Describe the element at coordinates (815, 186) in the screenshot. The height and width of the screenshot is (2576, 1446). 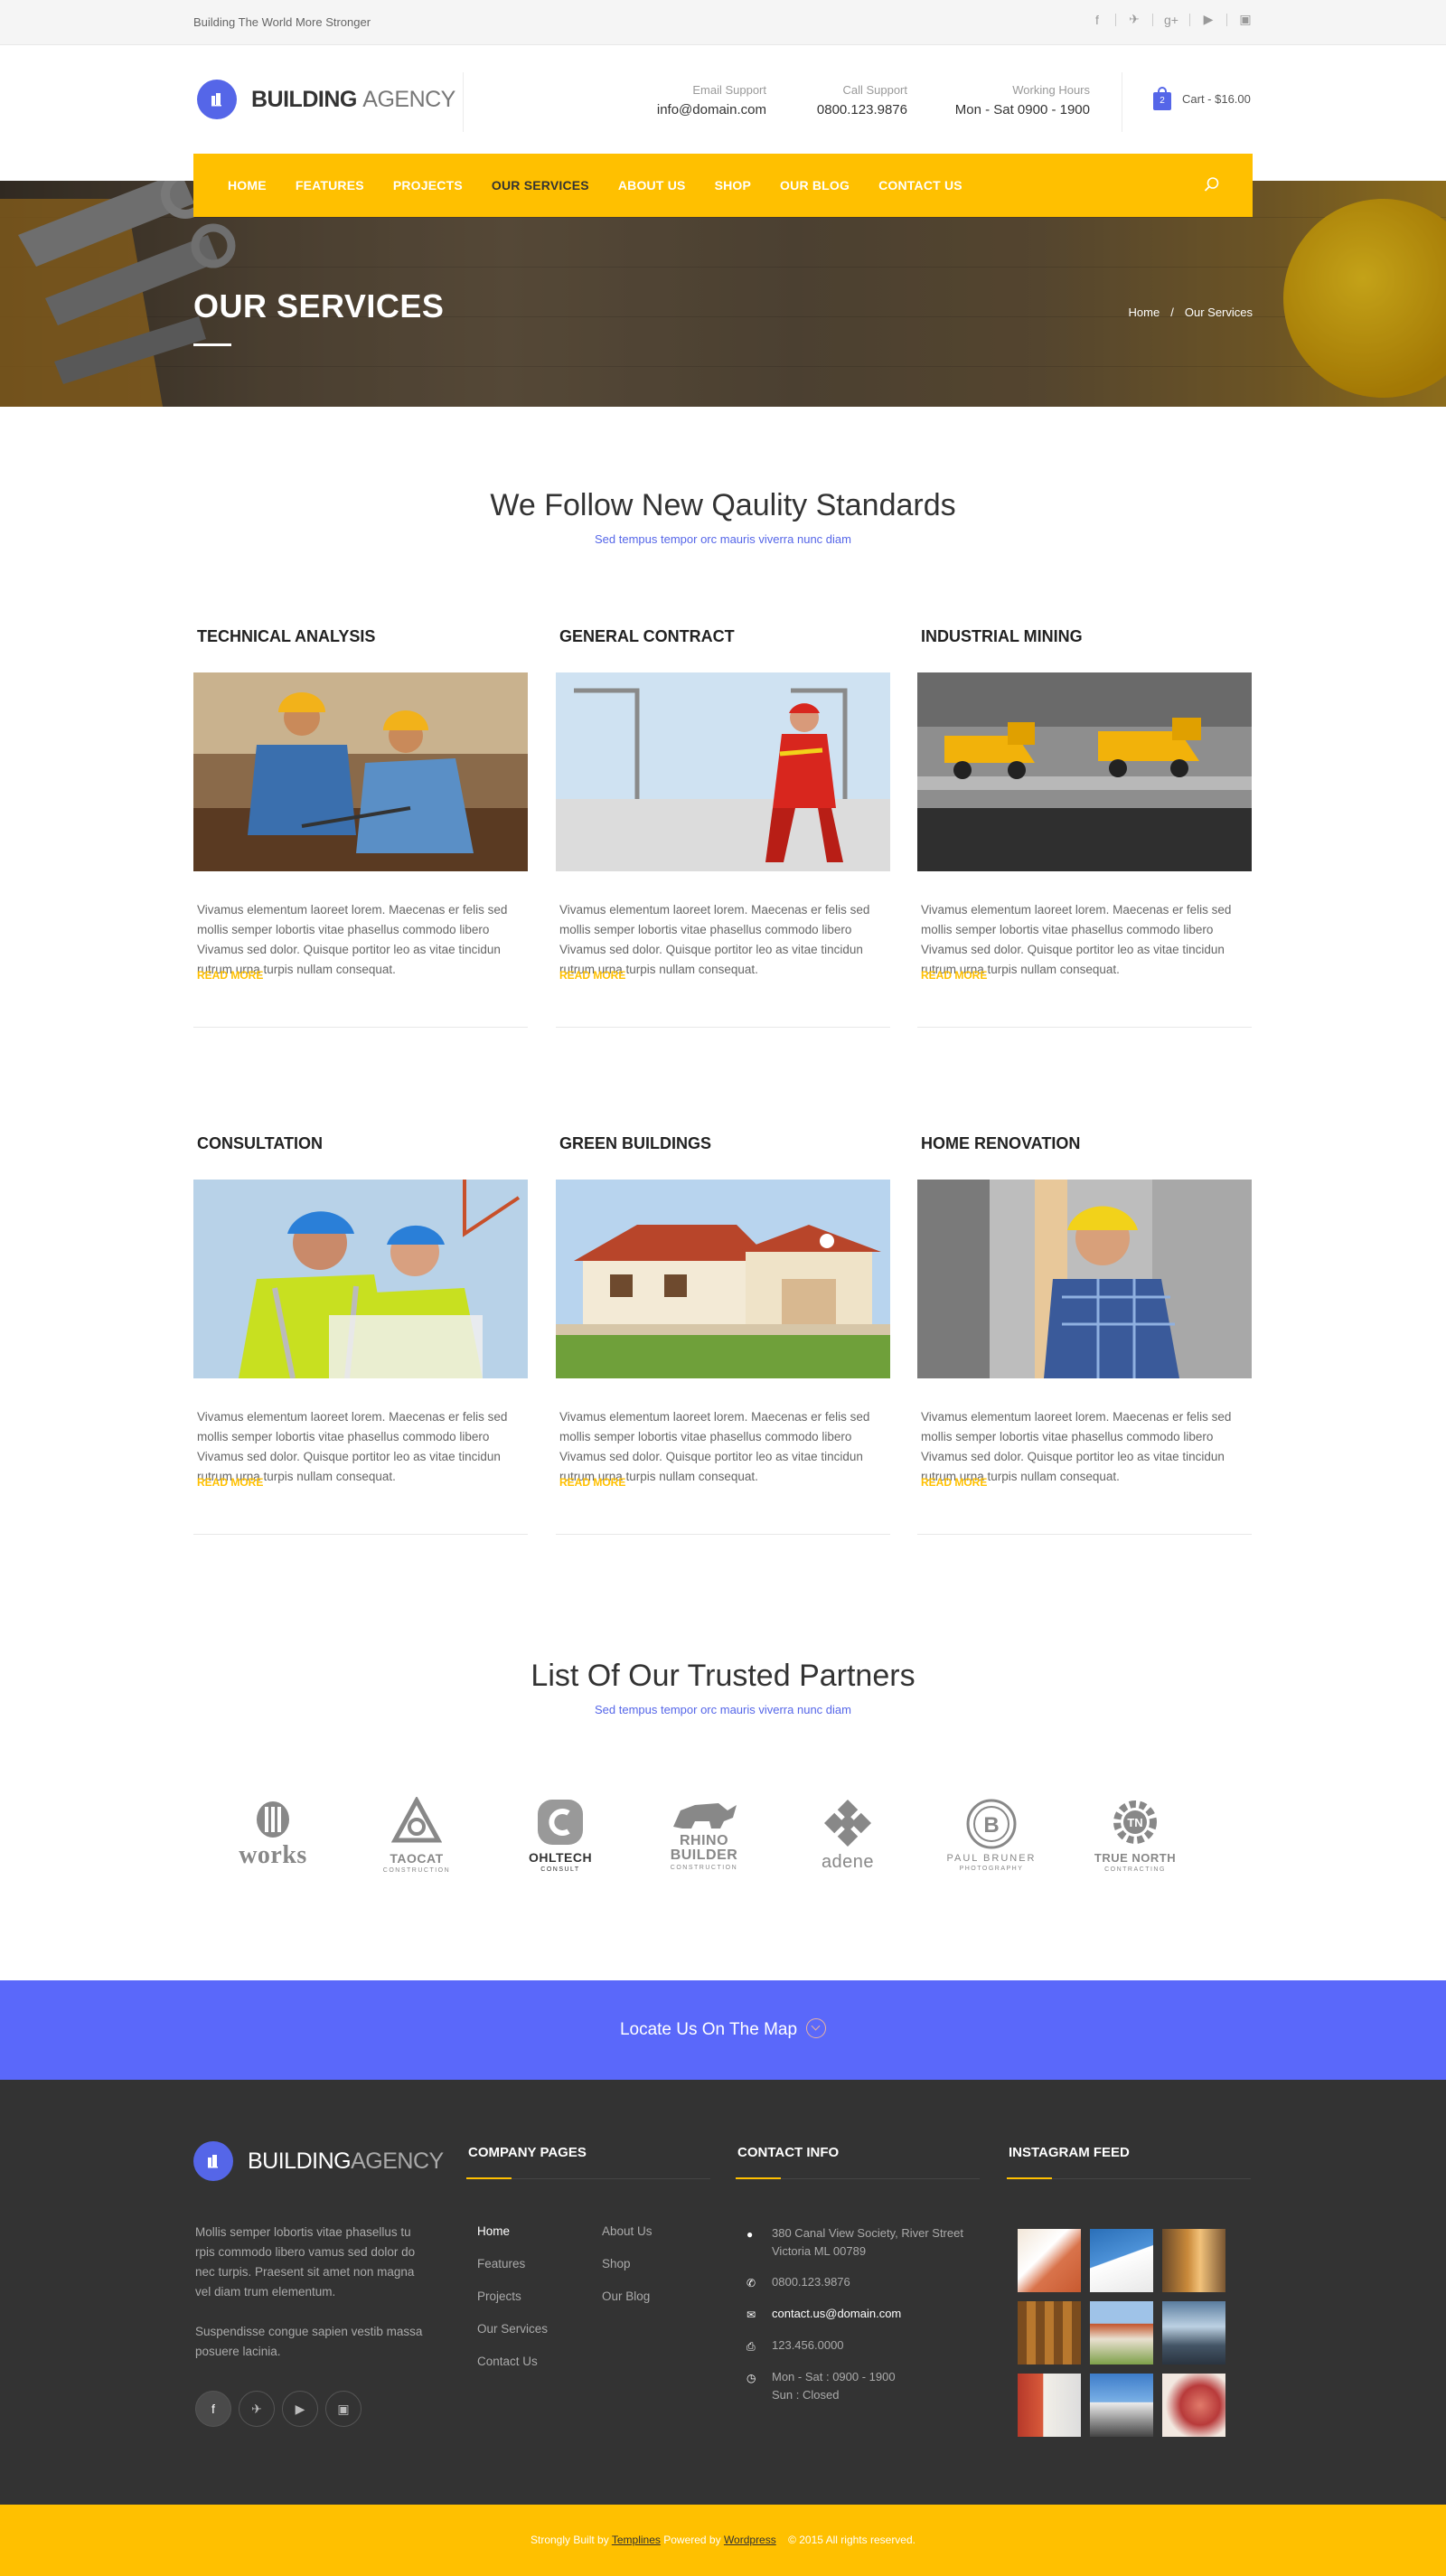
I see `nav-item-our-blog: OUR BLOG` at that location.